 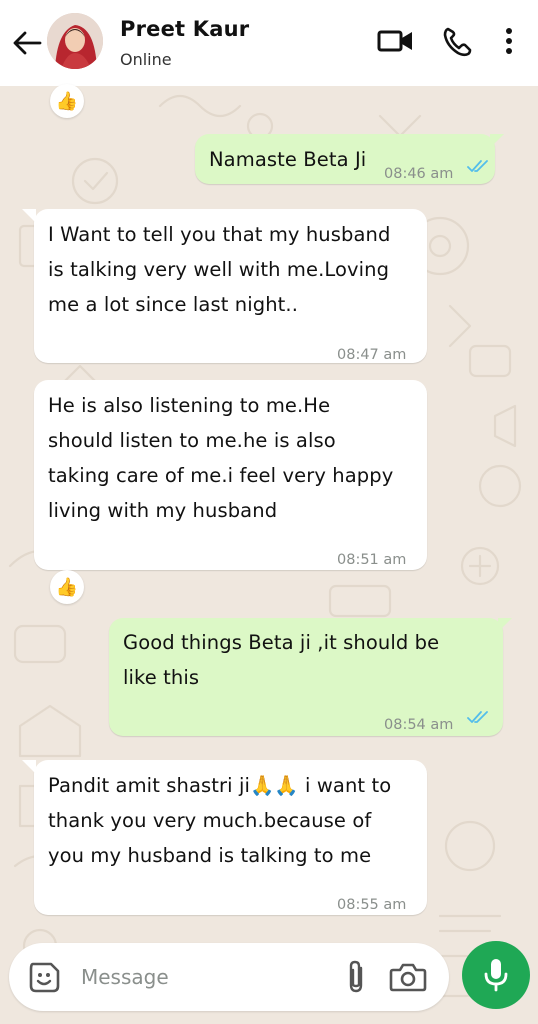 What do you see at coordinates (44, 977) in the screenshot?
I see `sticker-icon` at bounding box center [44, 977].